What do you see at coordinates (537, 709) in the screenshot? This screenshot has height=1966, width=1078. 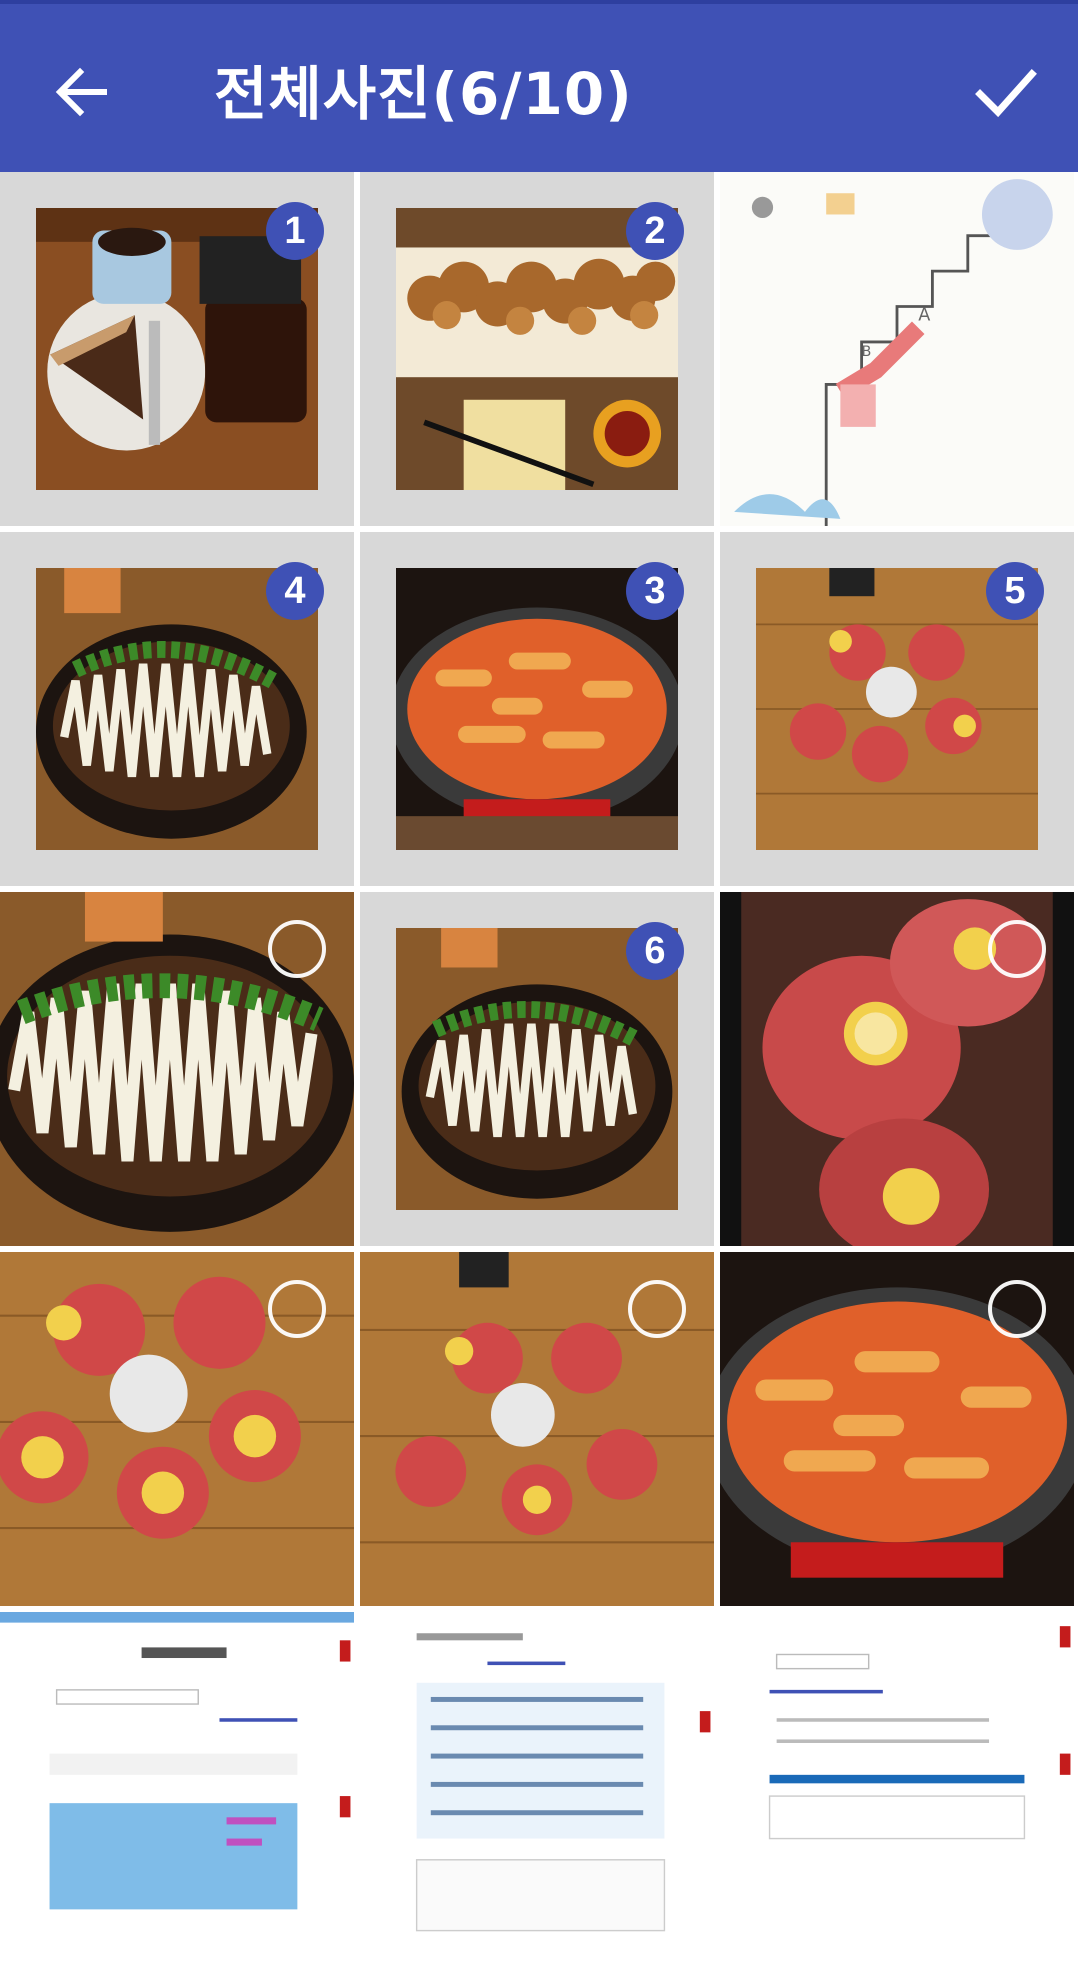 I see `photo-tile: 3` at bounding box center [537, 709].